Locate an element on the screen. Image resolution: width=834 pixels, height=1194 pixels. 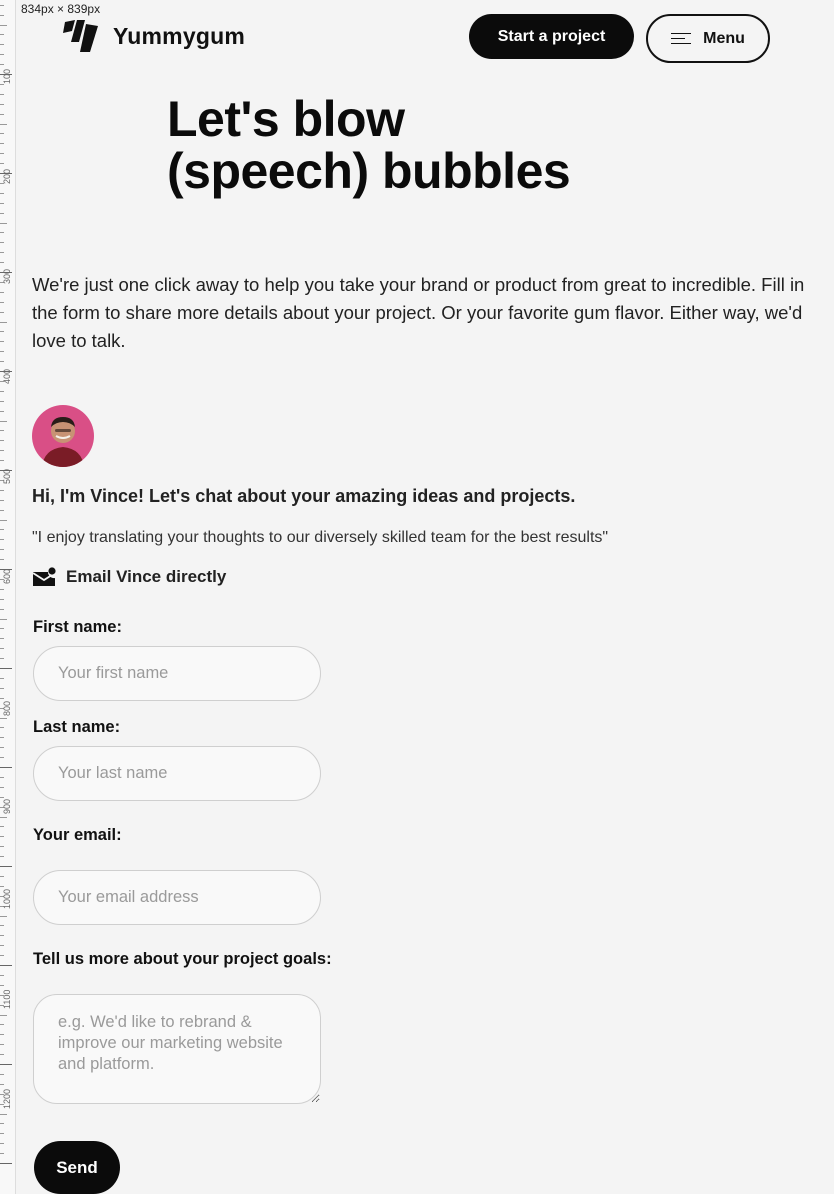
page-title-line-1: Let's blow is located at coordinates (286, 119).